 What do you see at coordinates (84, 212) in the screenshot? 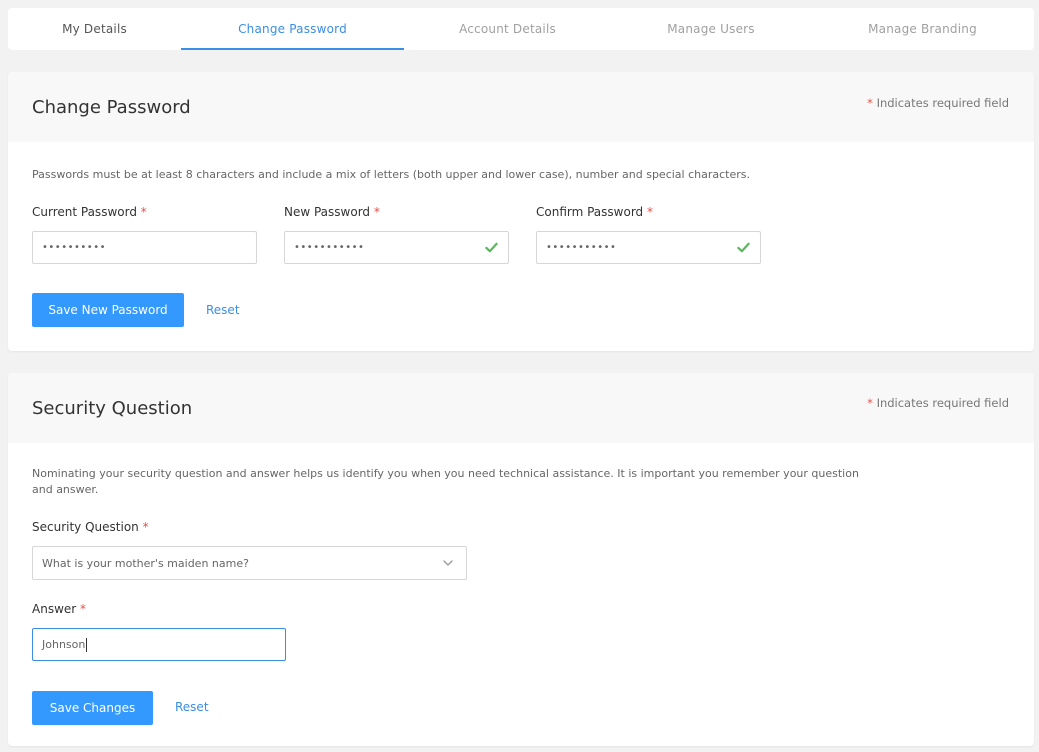
I see `current-password-label-text: Current Password` at bounding box center [84, 212].